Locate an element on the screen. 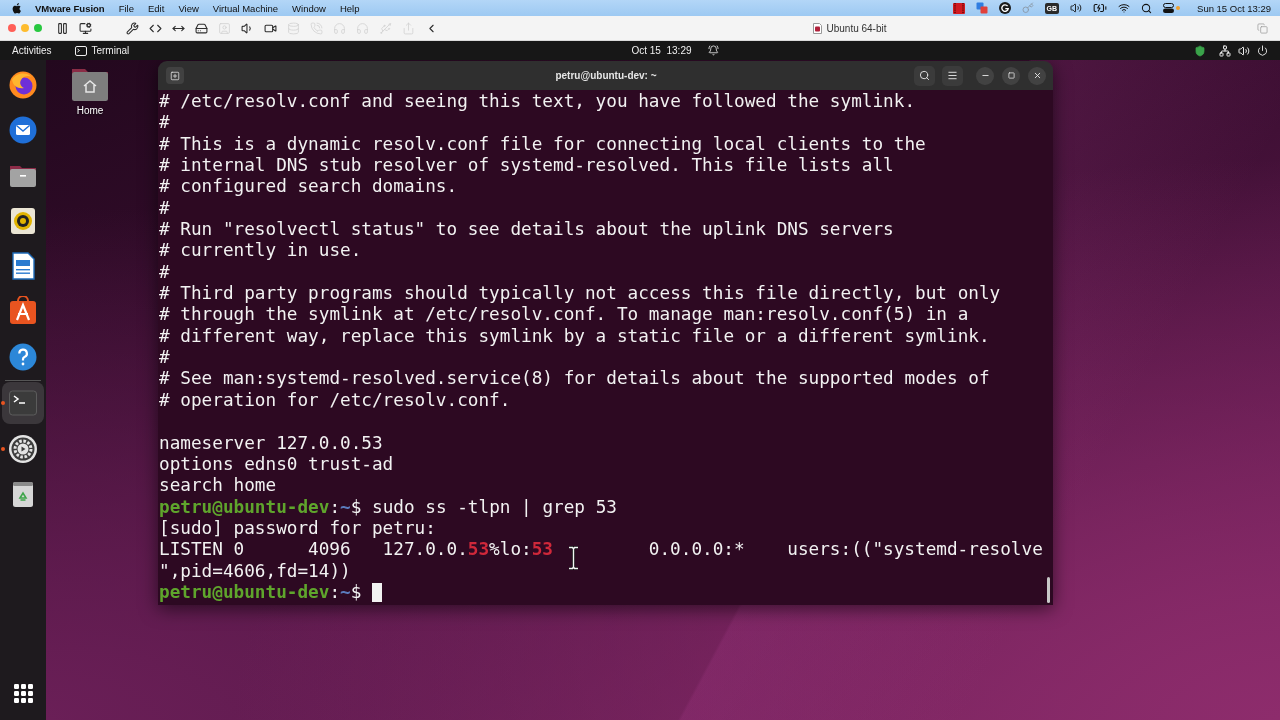 The width and height of the screenshot is (1280, 720). home-folder-icon is located at coordinates (90, 84).